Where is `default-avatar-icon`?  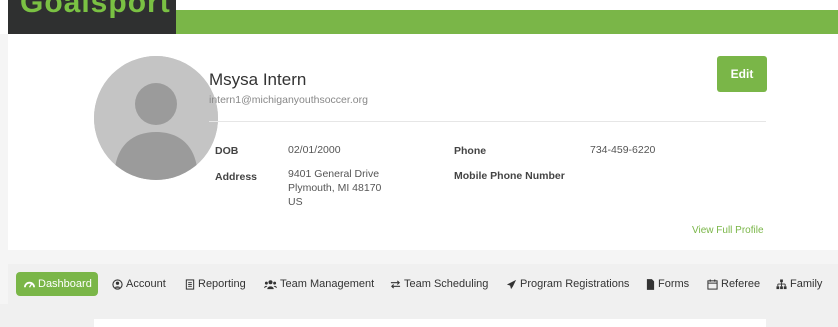 default-avatar-icon is located at coordinates (156, 118).